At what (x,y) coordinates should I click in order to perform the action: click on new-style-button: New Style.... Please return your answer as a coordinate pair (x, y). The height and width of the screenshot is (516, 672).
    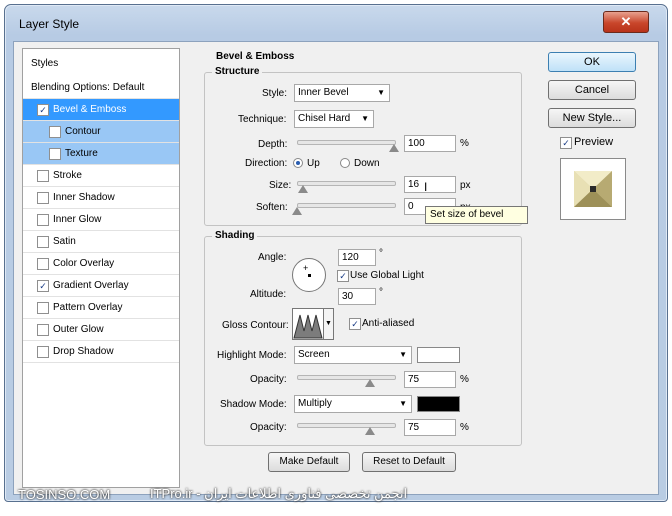
    Looking at the image, I should click on (592, 118).